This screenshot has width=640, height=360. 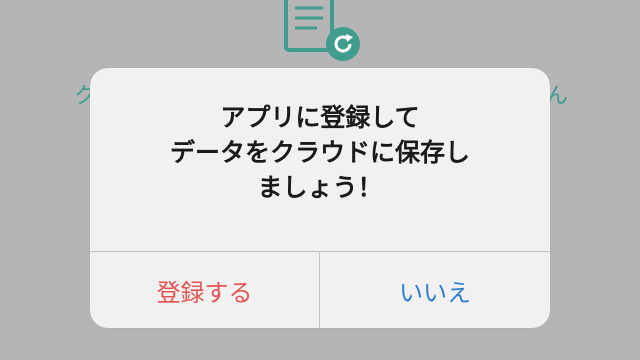 I want to click on dialog-message: アプリに登録して データをクラウドに保存し ましょう！, so click(x=319, y=152).